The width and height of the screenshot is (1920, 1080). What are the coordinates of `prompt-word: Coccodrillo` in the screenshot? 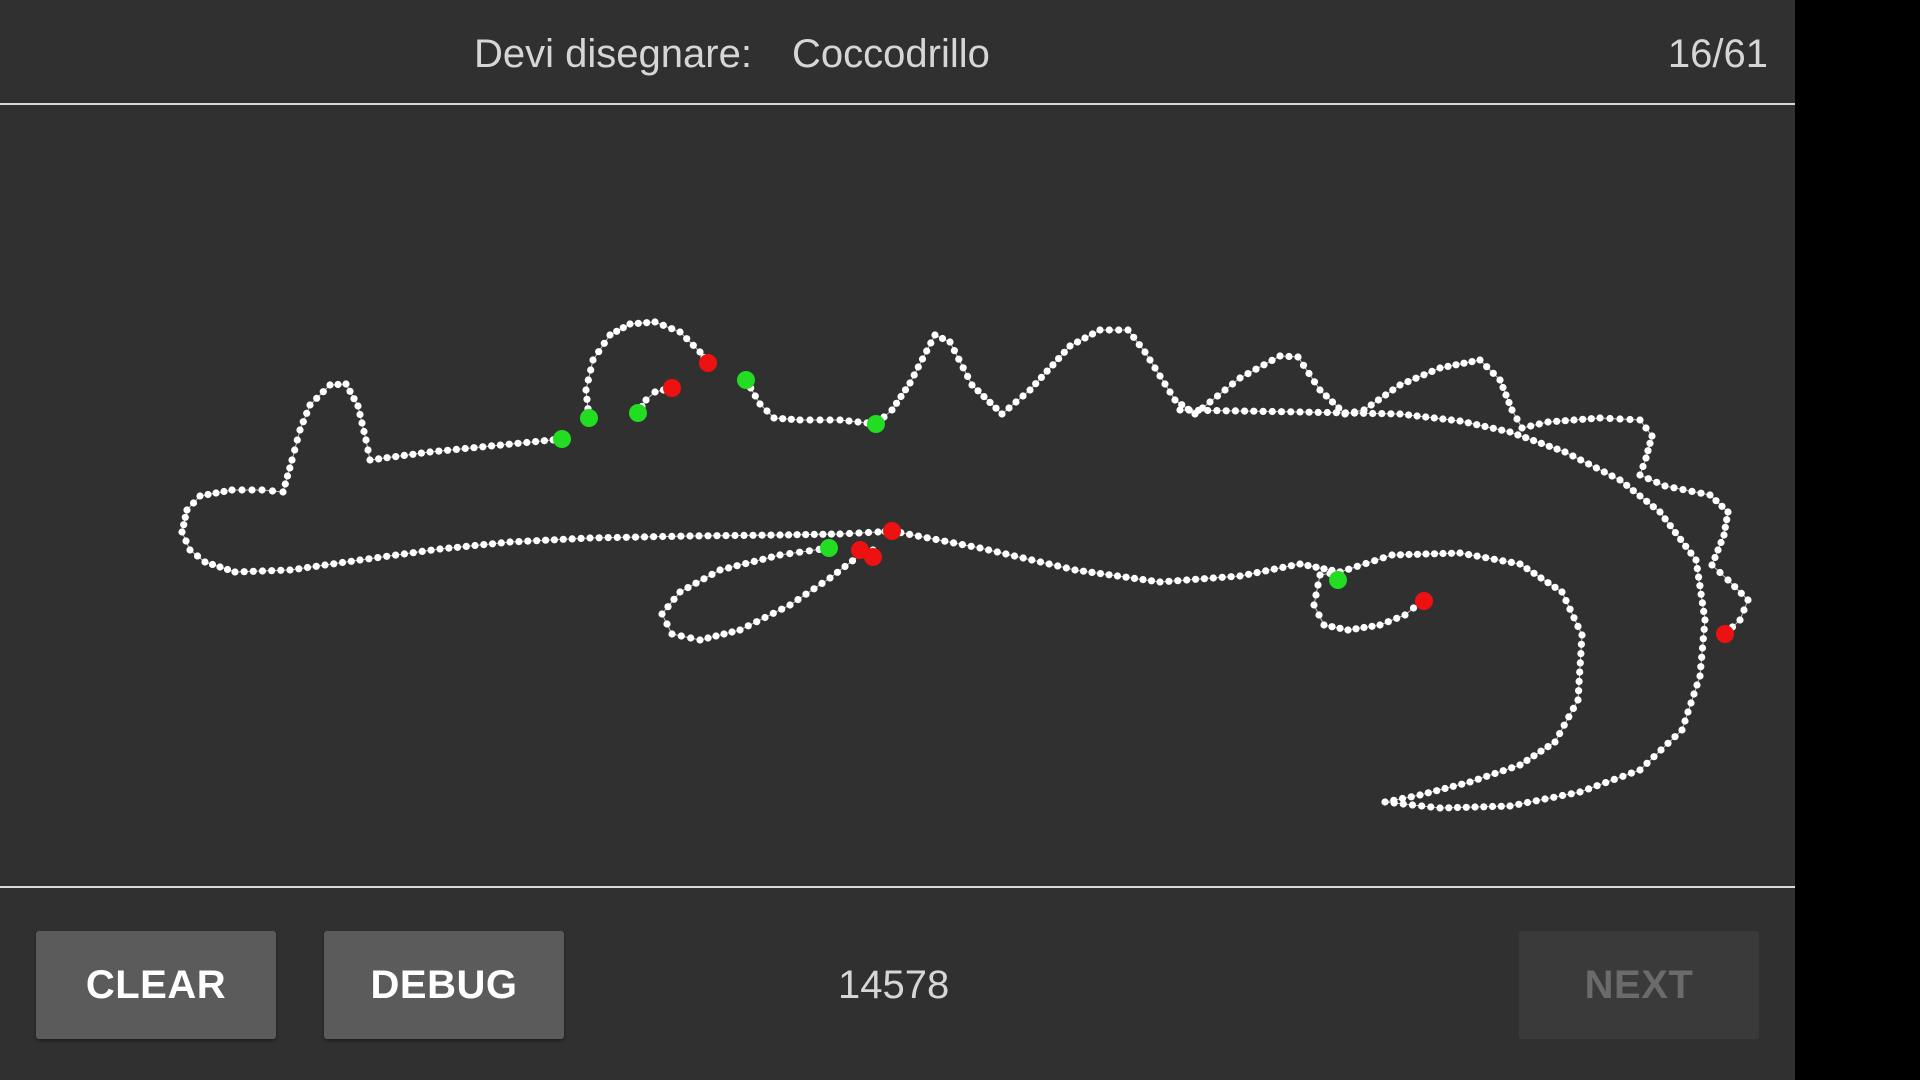 It's located at (891, 54).